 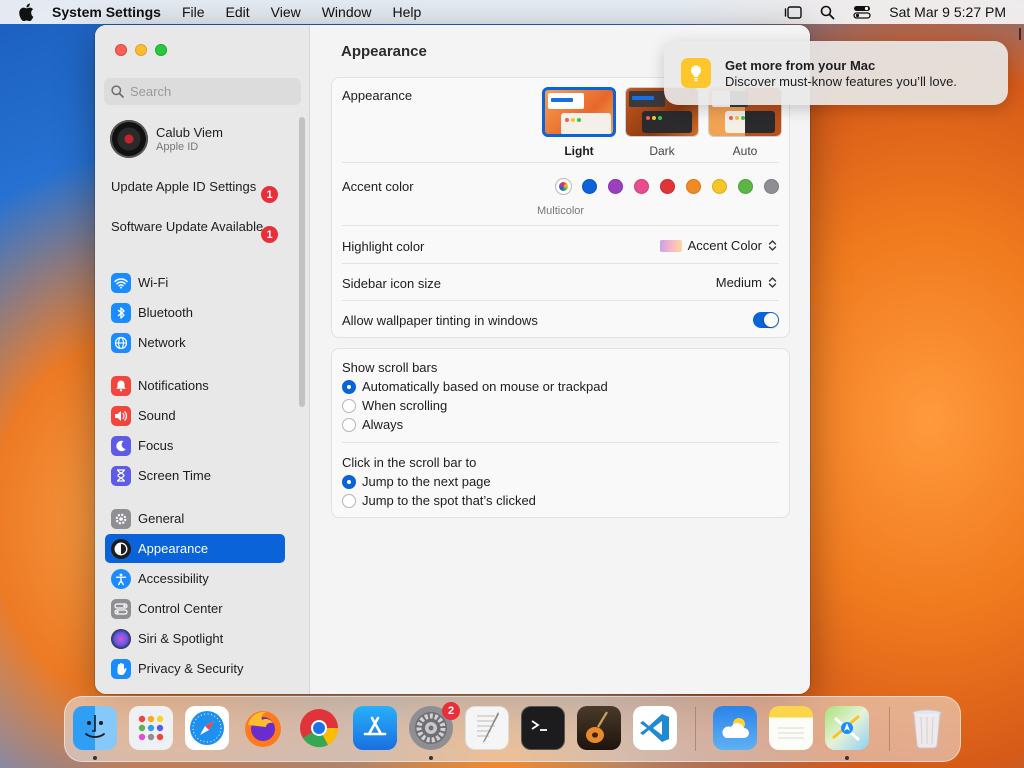 I want to click on menu-window: Window, so click(x=347, y=12).